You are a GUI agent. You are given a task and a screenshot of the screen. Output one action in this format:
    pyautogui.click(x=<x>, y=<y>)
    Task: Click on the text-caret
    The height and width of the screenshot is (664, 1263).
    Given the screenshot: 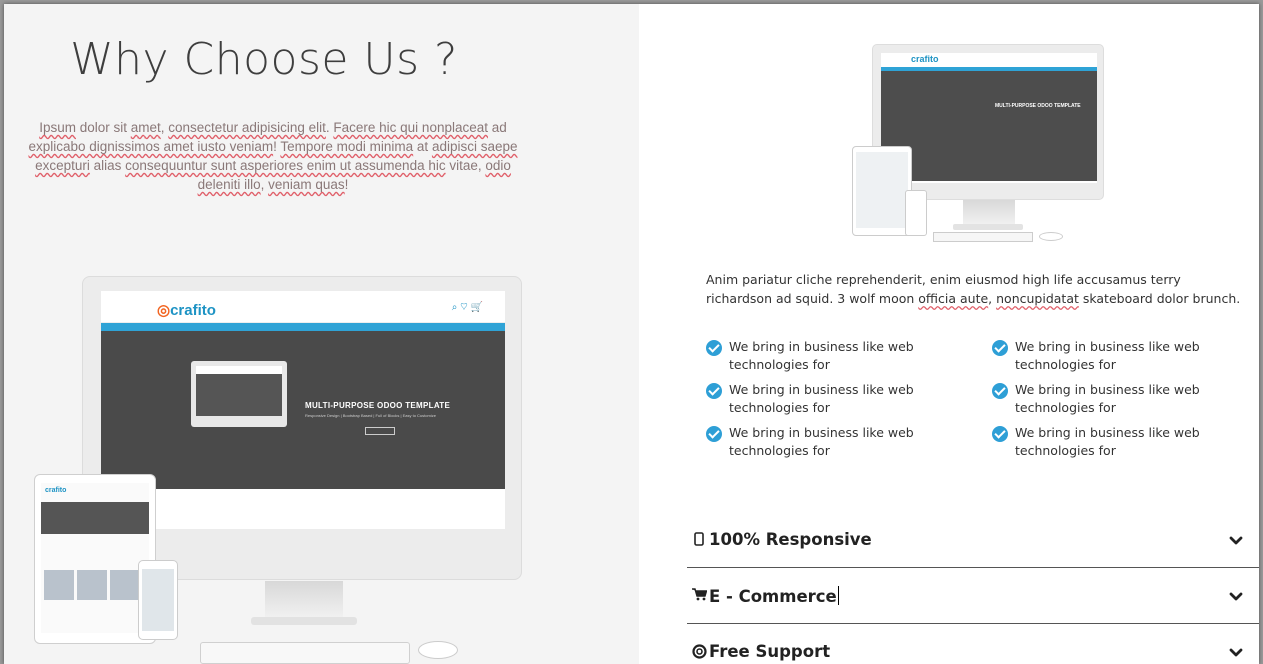 What is the action you would take?
    pyautogui.click(x=838, y=595)
    